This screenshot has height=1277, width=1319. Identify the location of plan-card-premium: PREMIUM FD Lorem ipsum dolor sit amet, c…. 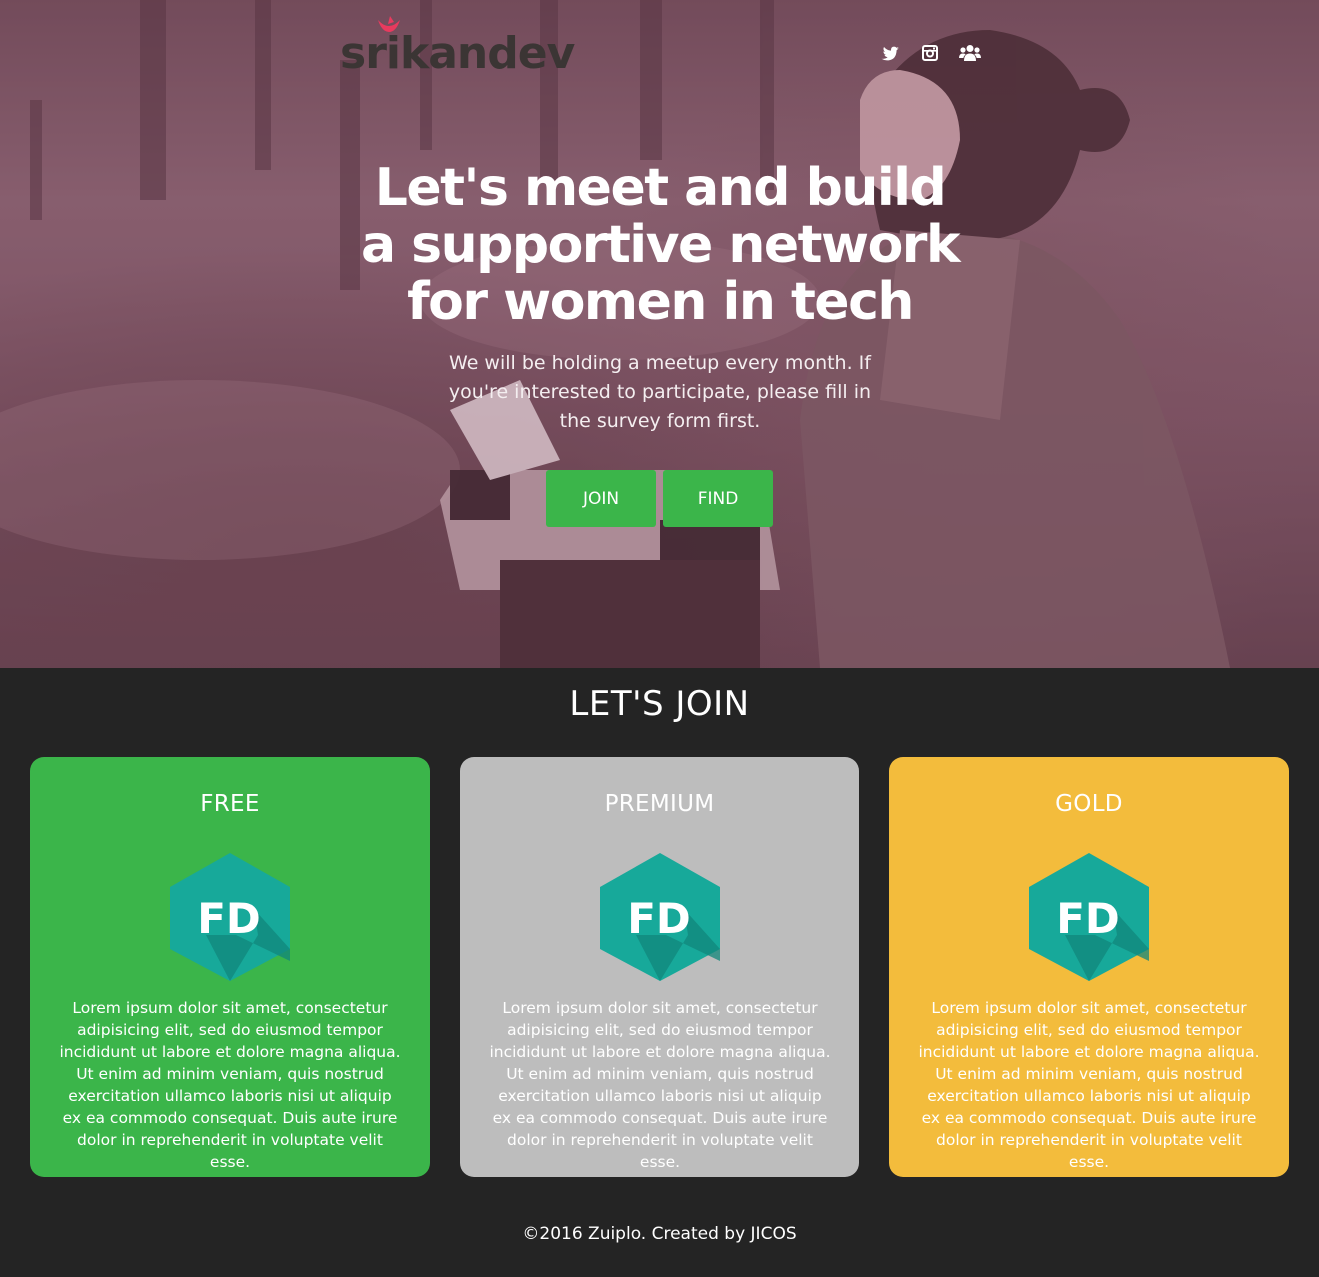
(659, 967).